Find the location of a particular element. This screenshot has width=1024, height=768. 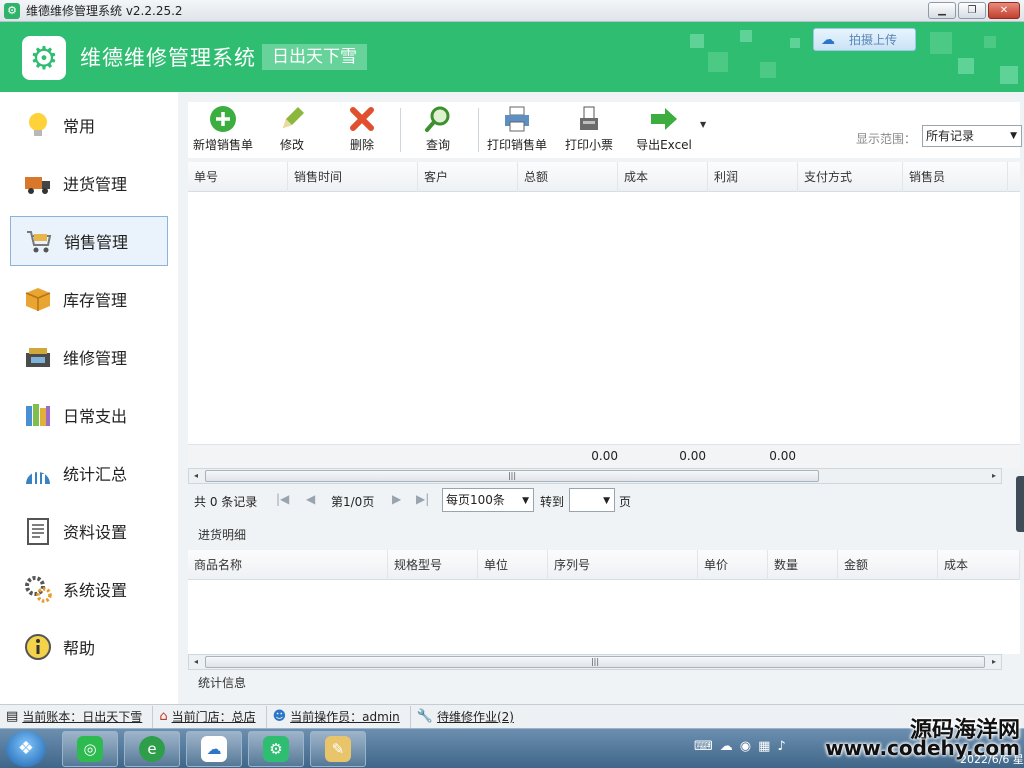

first-page-icon: |◀ is located at coordinates (282, 499).